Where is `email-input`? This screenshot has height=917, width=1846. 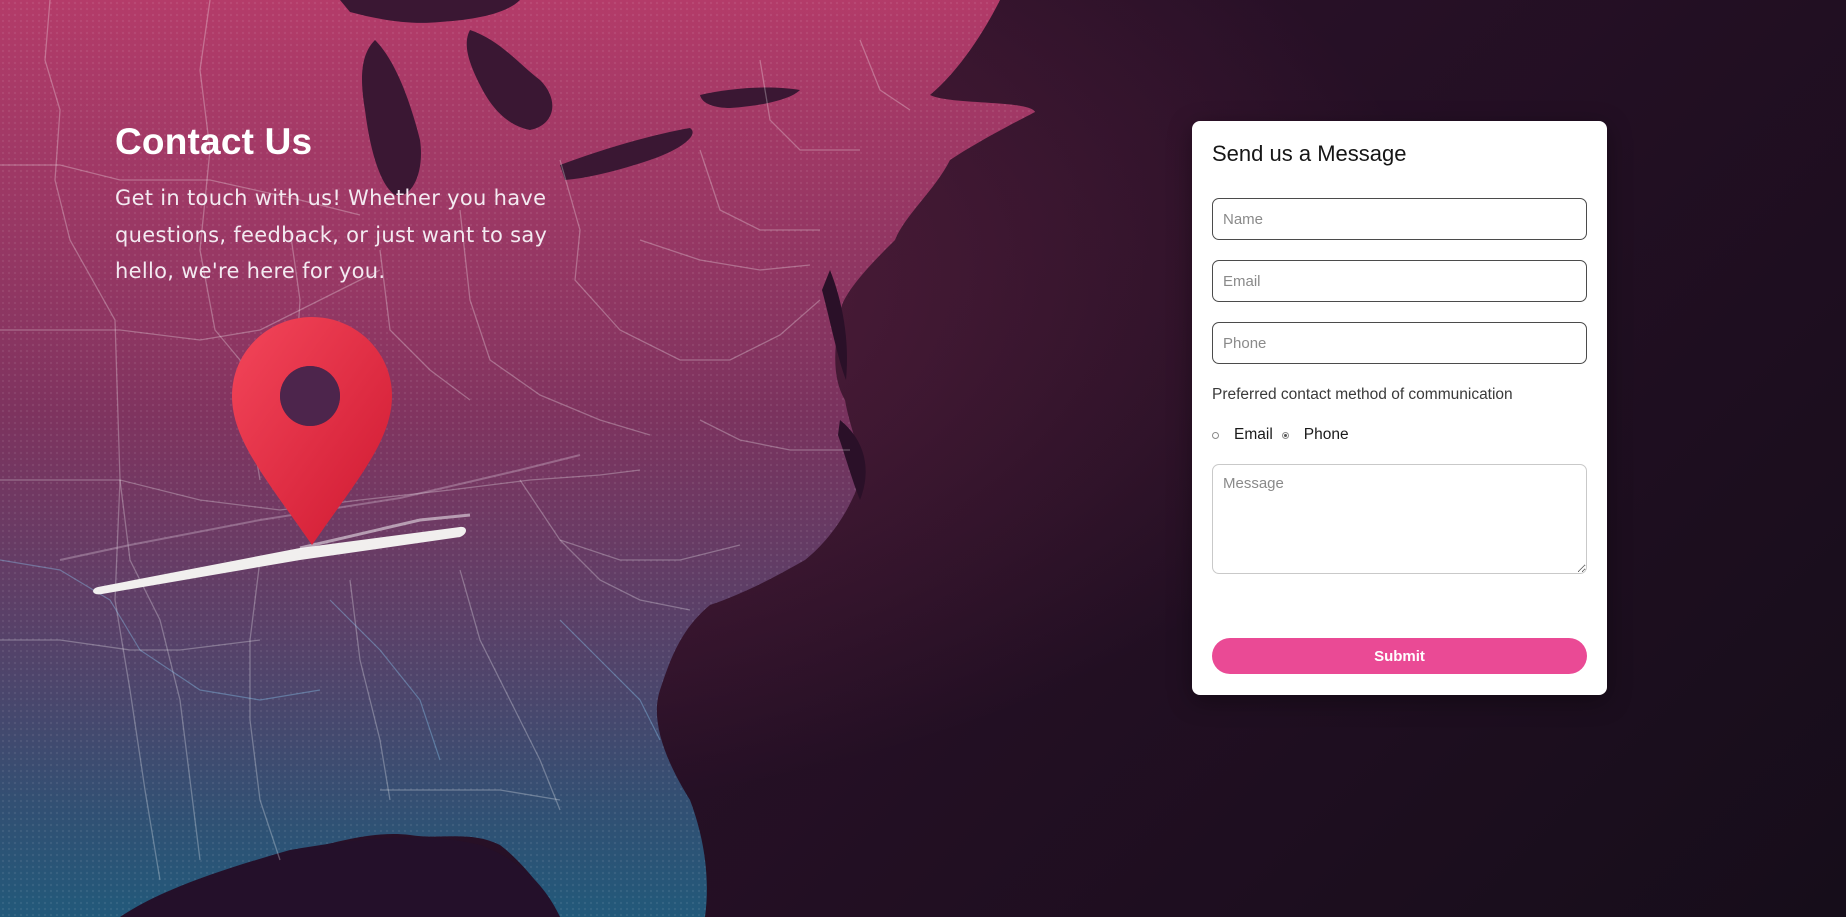 email-input is located at coordinates (1399, 281).